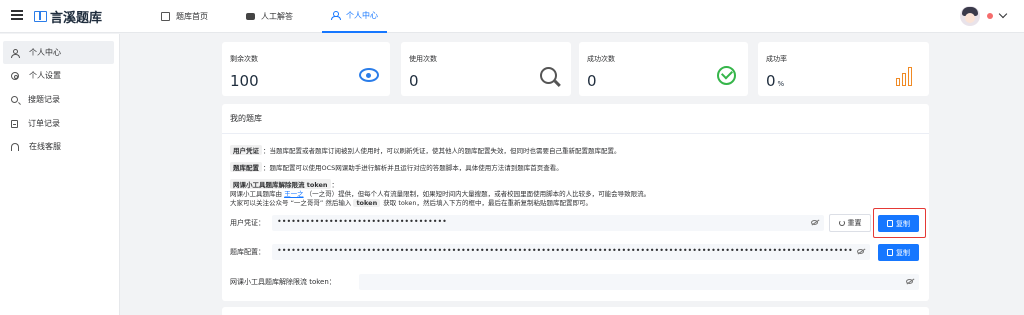 The width and height of the screenshot is (1024, 315). Describe the element at coordinates (45, 75) in the screenshot. I see `sidebar-item-label: 个人设置` at that location.